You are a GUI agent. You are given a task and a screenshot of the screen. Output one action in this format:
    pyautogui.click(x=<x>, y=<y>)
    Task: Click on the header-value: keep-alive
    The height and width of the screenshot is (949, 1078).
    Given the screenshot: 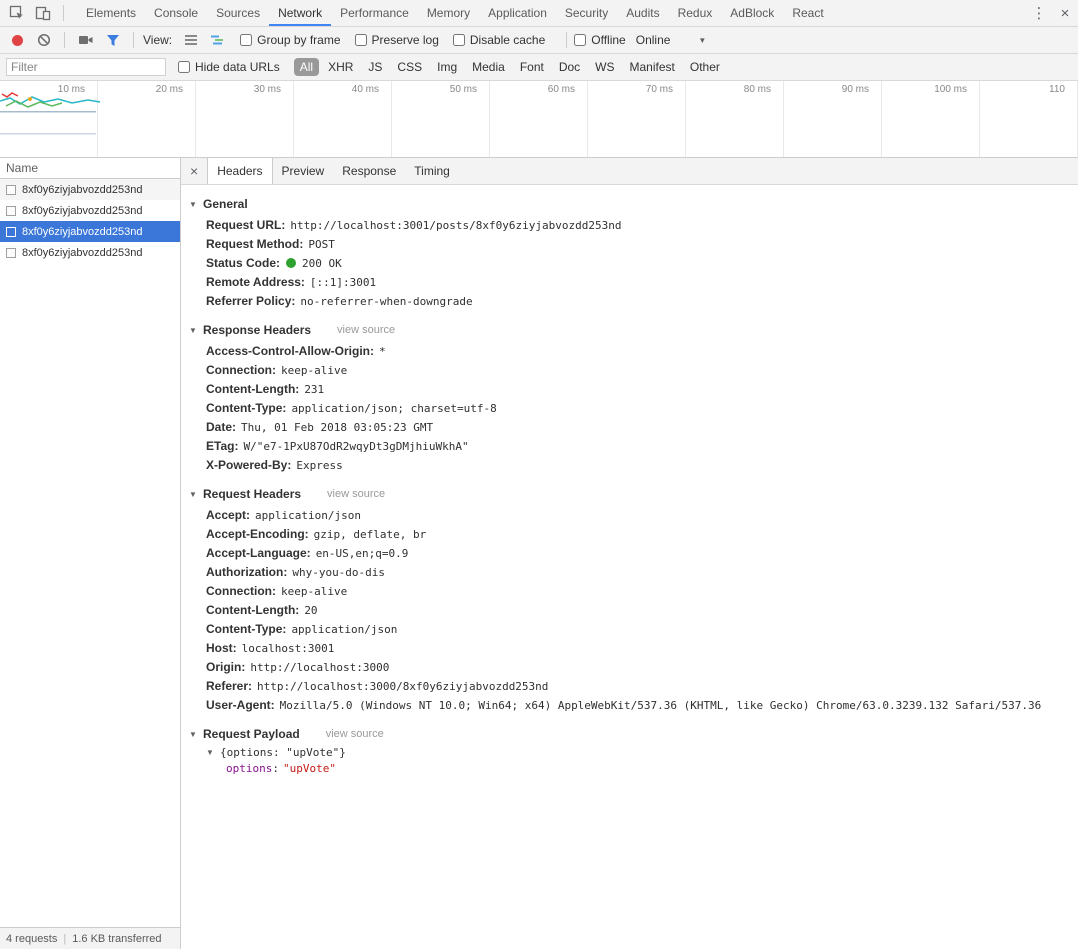 What is the action you would take?
    pyautogui.click(x=314, y=591)
    